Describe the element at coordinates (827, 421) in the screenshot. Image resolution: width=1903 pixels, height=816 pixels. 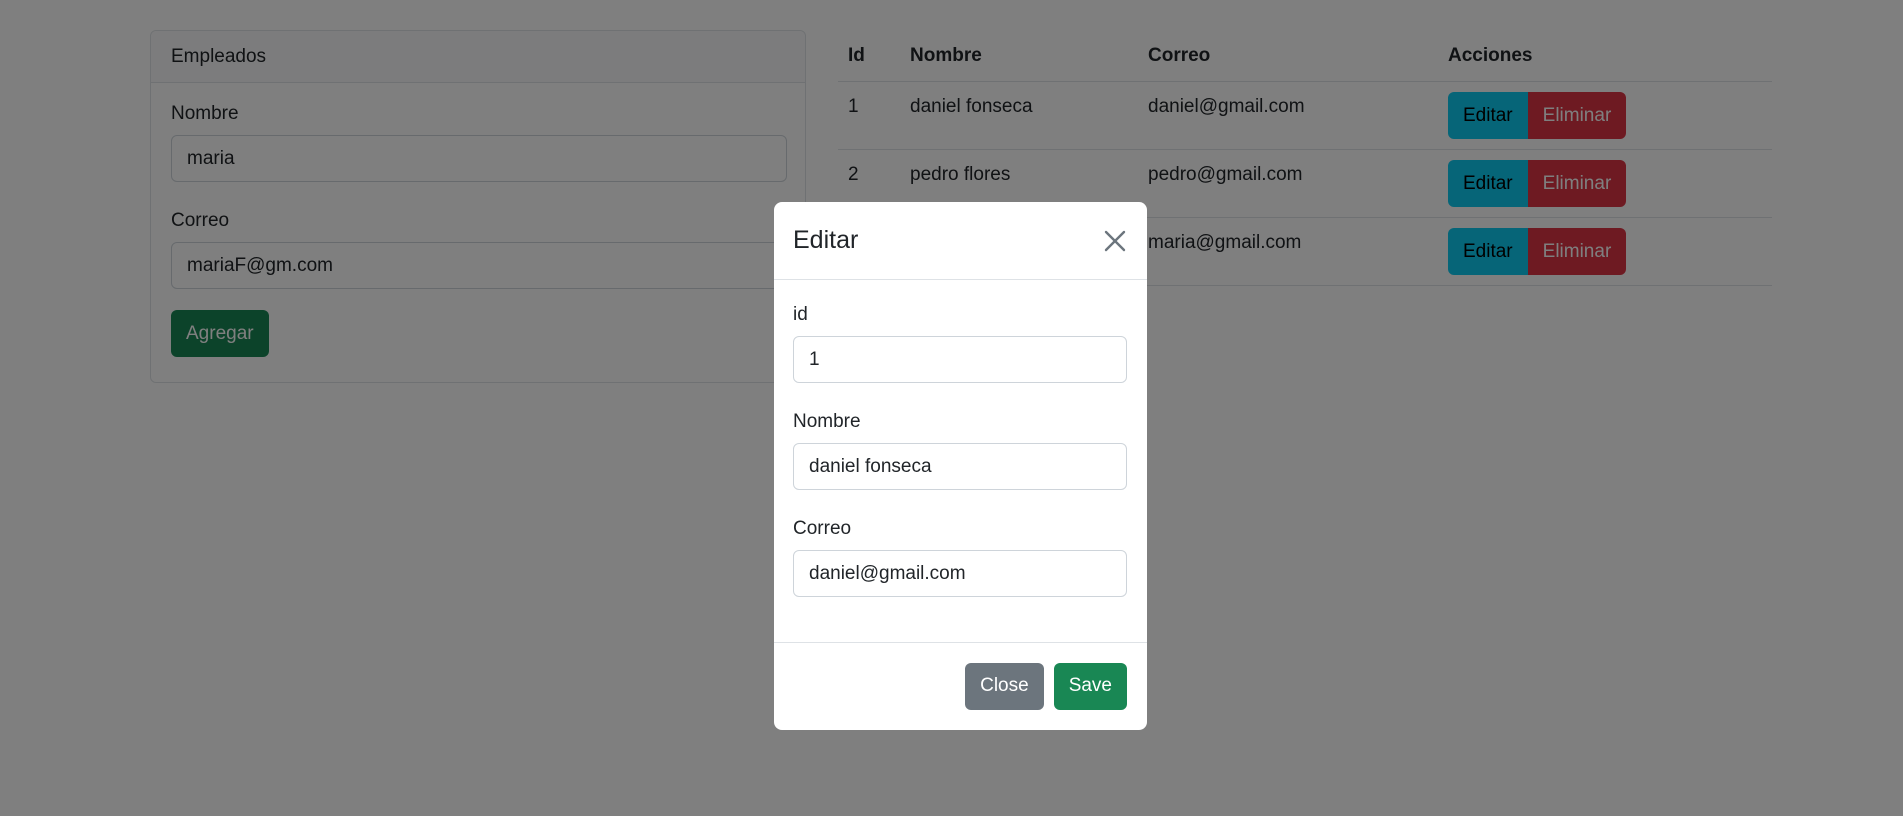
I see `modal-nombre-label: Nombre` at that location.